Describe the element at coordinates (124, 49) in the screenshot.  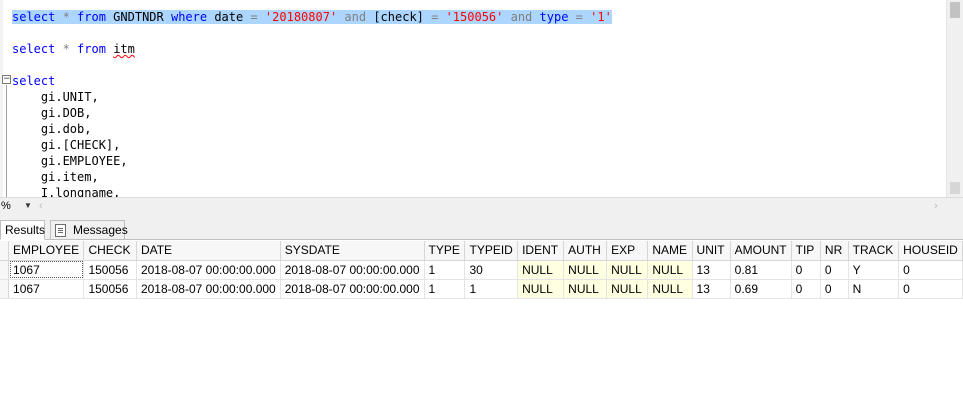
I see `table-name-itm: itm` at that location.